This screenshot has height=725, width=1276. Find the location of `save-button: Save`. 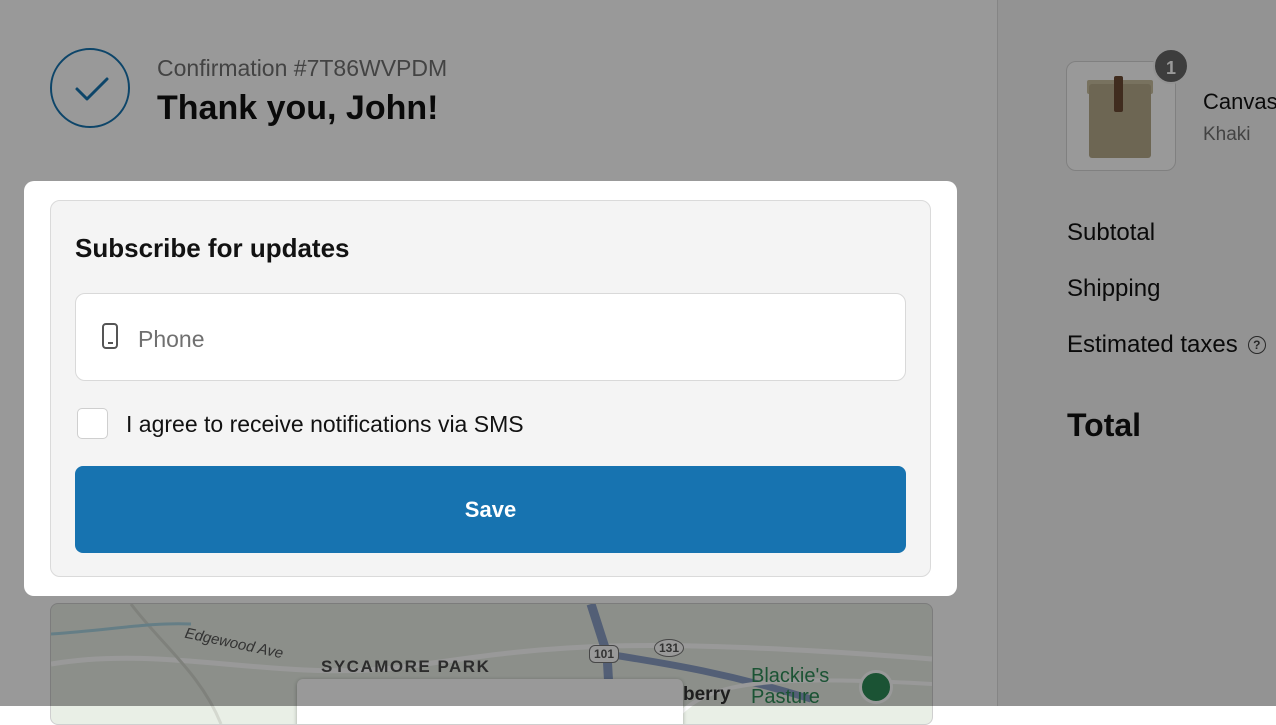

save-button: Save is located at coordinates (490, 509).